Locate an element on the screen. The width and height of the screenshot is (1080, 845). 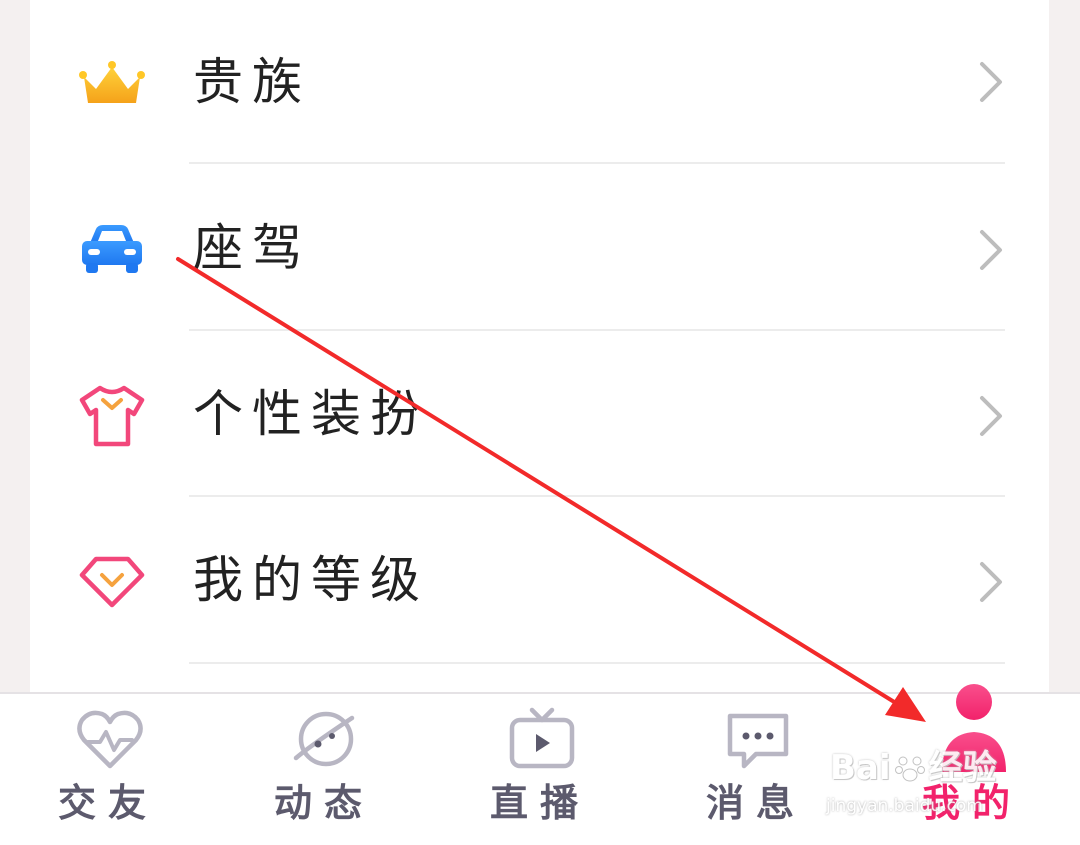
menu-item-label: 贵族 is located at coordinates (252, 82).